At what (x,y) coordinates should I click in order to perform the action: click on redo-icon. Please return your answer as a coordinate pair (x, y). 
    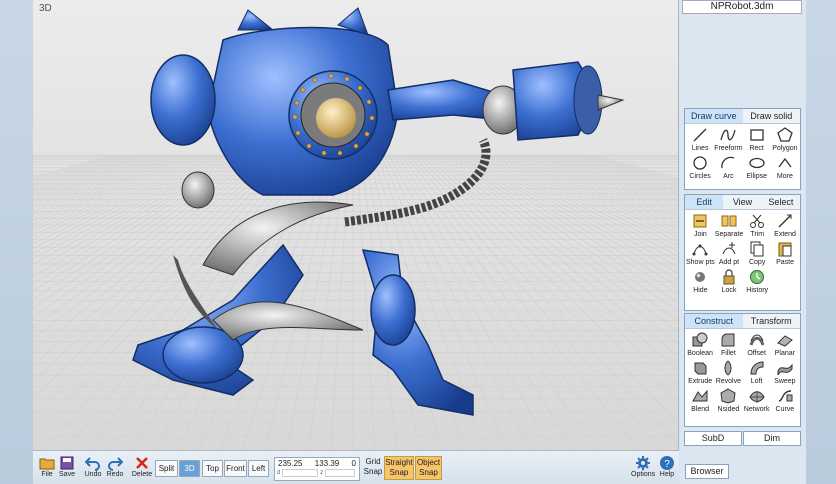
    Looking at the image, I should click on (115, 464).